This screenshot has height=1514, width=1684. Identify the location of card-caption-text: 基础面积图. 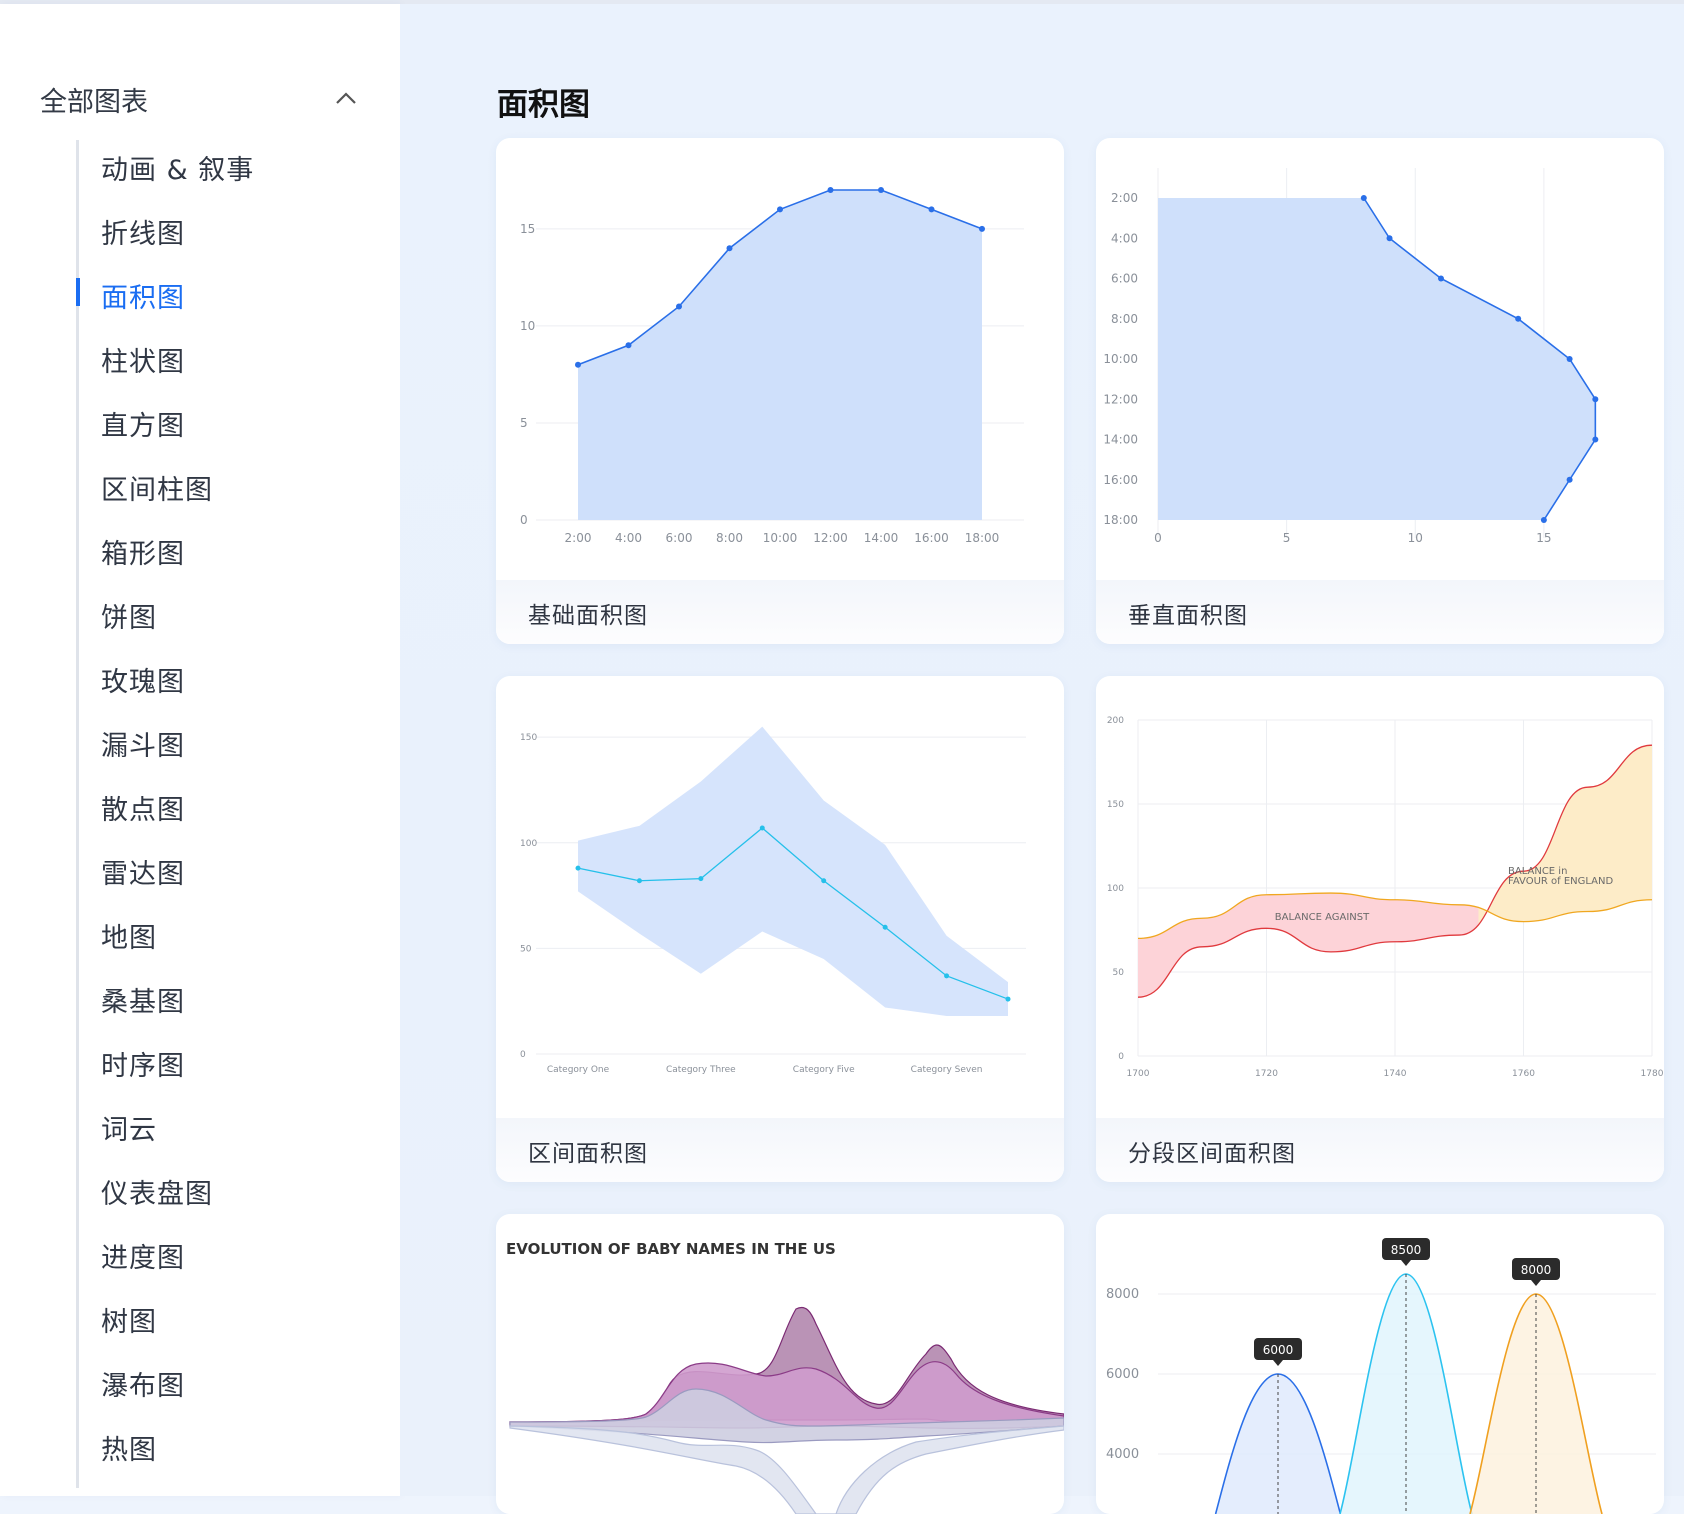
(588, 616).